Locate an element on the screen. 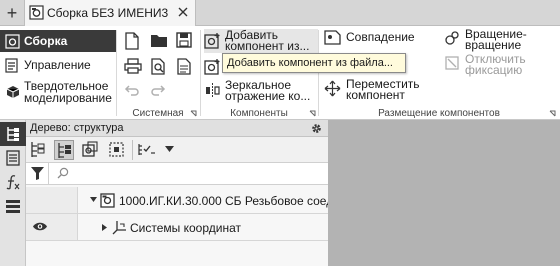  unfix-button: Отключить фиксацию is located at coordinates (499, 64).